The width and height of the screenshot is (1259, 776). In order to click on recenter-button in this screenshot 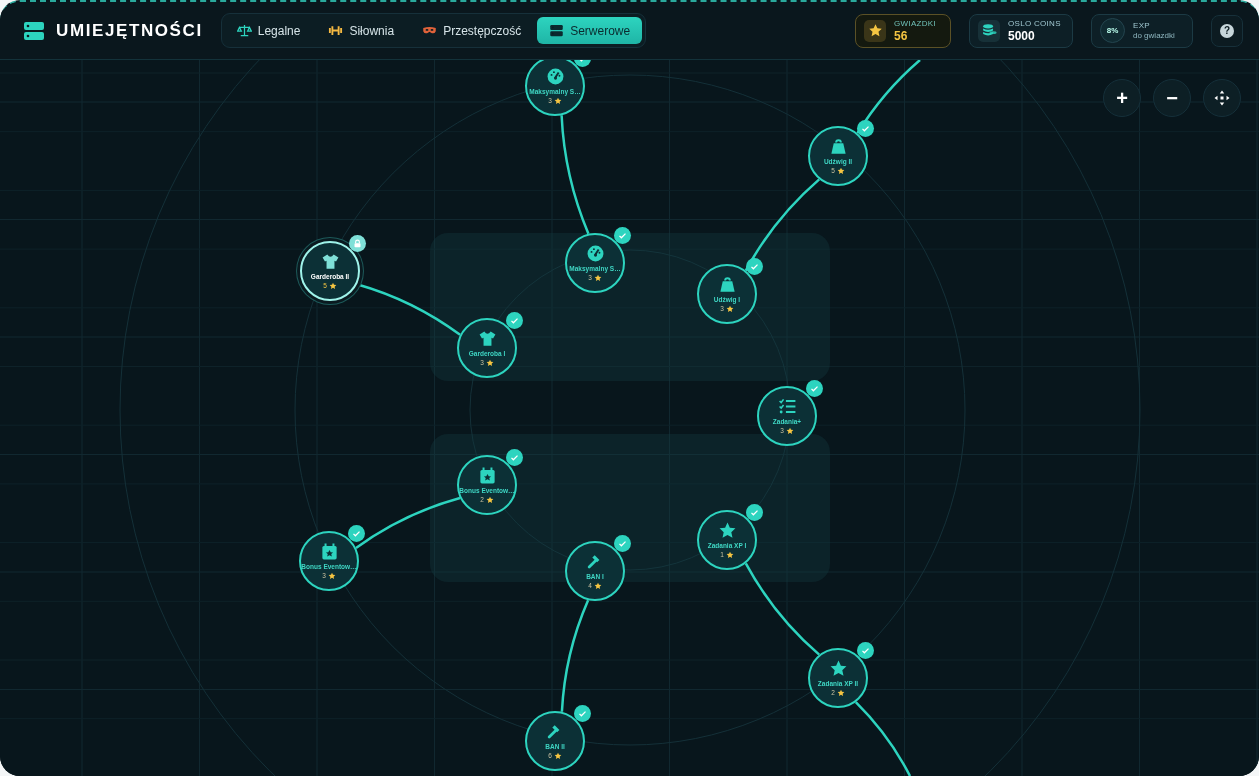, I will do `click(1222, 98)`.